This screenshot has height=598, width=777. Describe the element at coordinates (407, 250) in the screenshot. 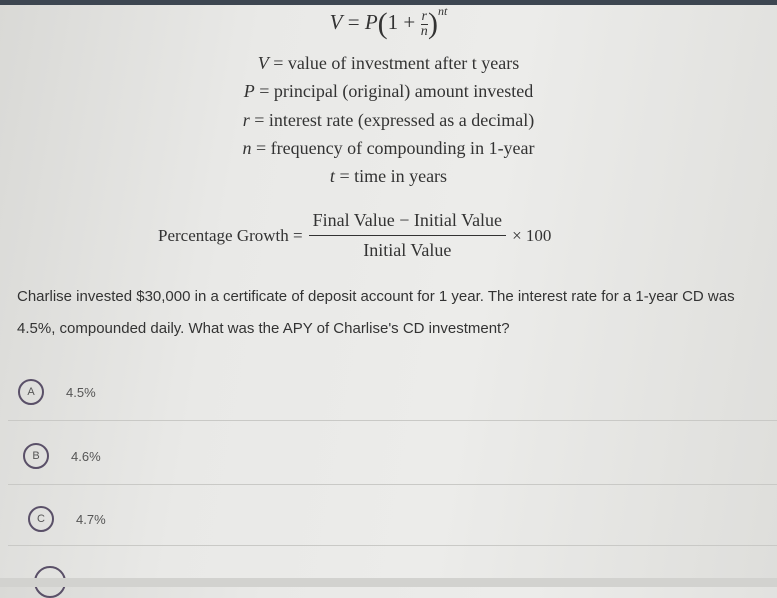

I see `fraction-denominator: Initial Value` at that location.